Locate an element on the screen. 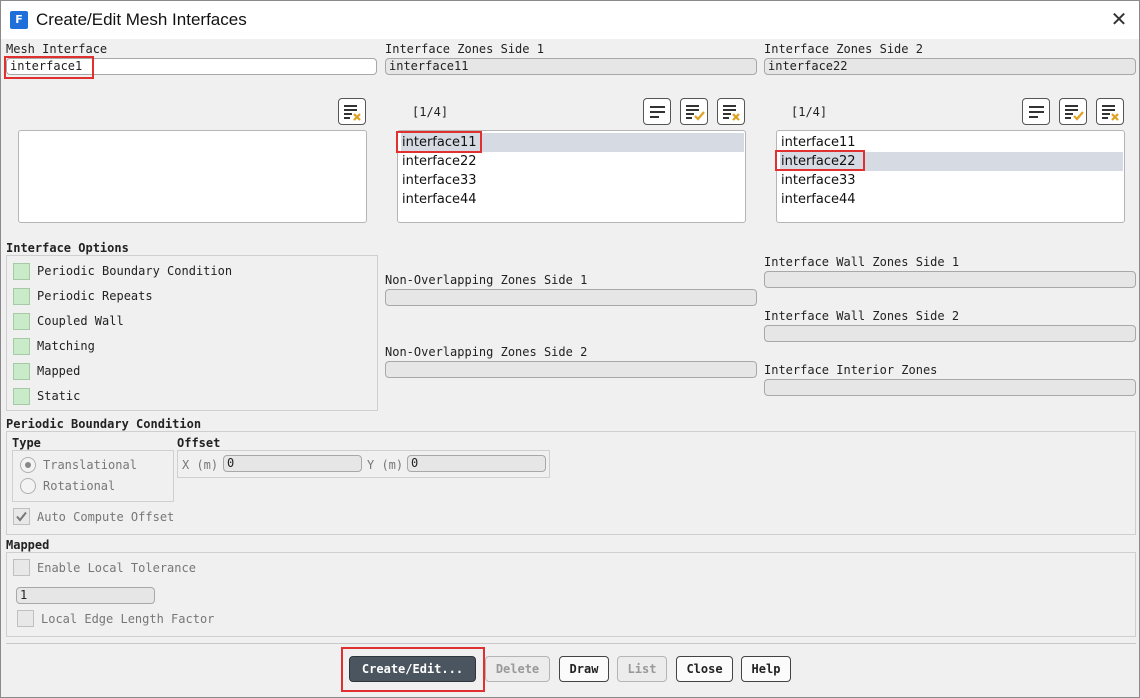  auto-compute-offset-checkbox is located at coordinates (21, 516).